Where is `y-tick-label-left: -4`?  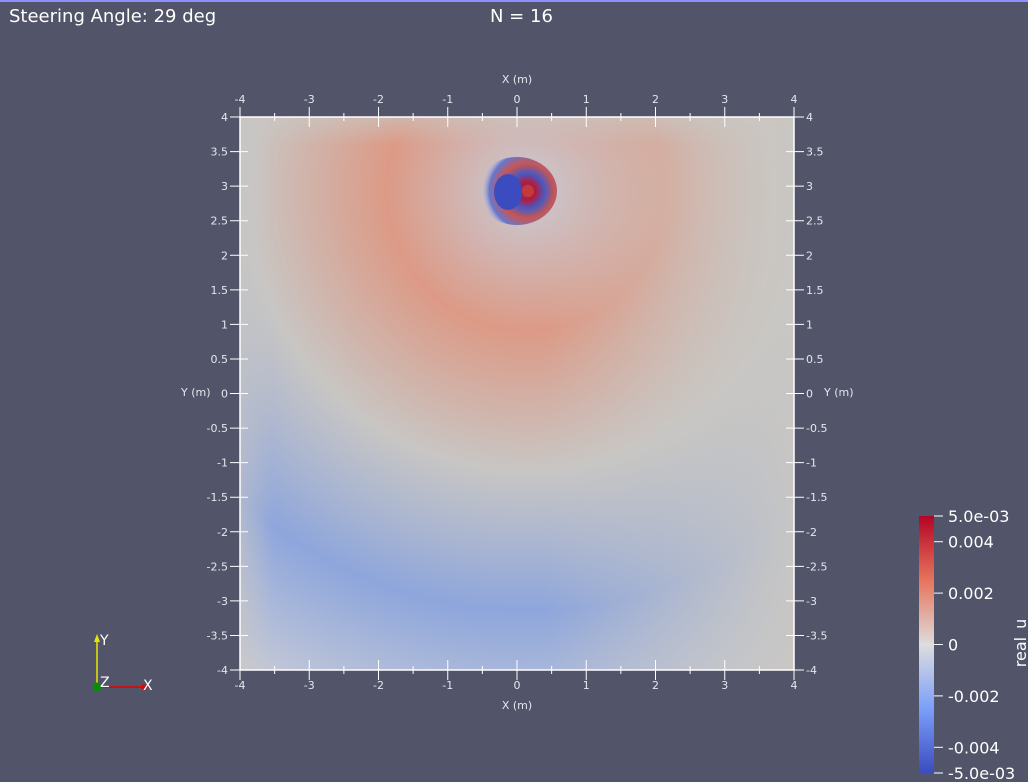 y-tick-label-left: -4 is located at coordinates (222, 670).